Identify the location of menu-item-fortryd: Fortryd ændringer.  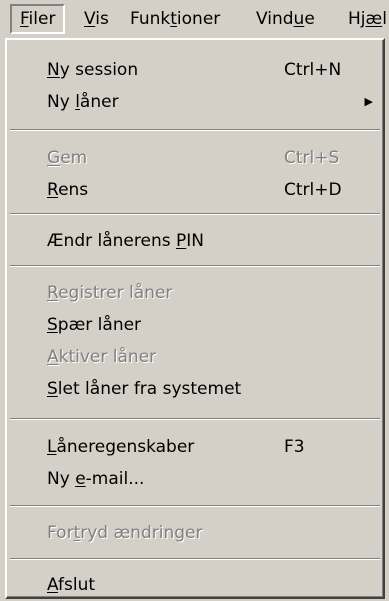
(195, 533).